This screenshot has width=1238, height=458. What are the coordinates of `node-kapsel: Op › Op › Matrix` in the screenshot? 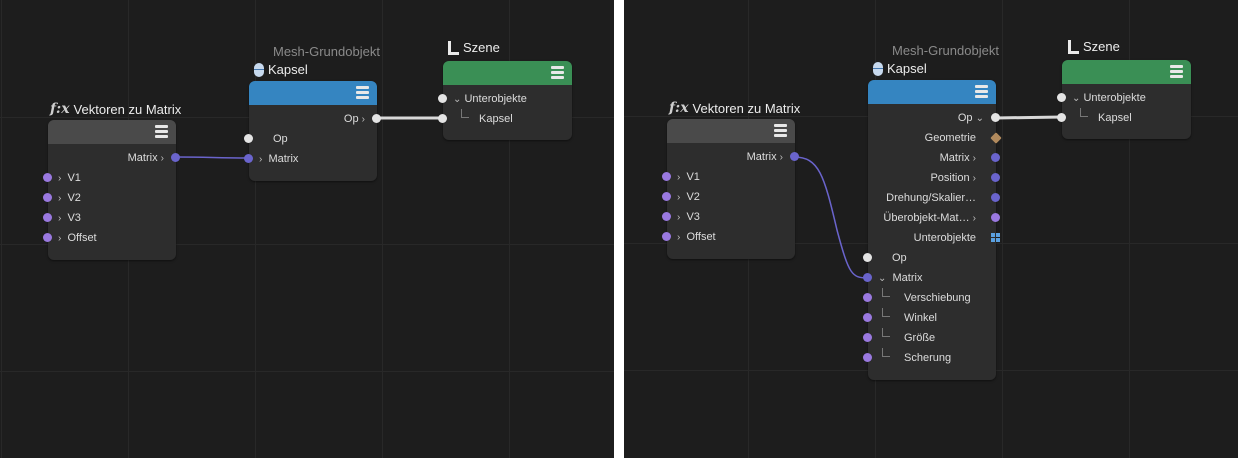 It's located at (313, 131).